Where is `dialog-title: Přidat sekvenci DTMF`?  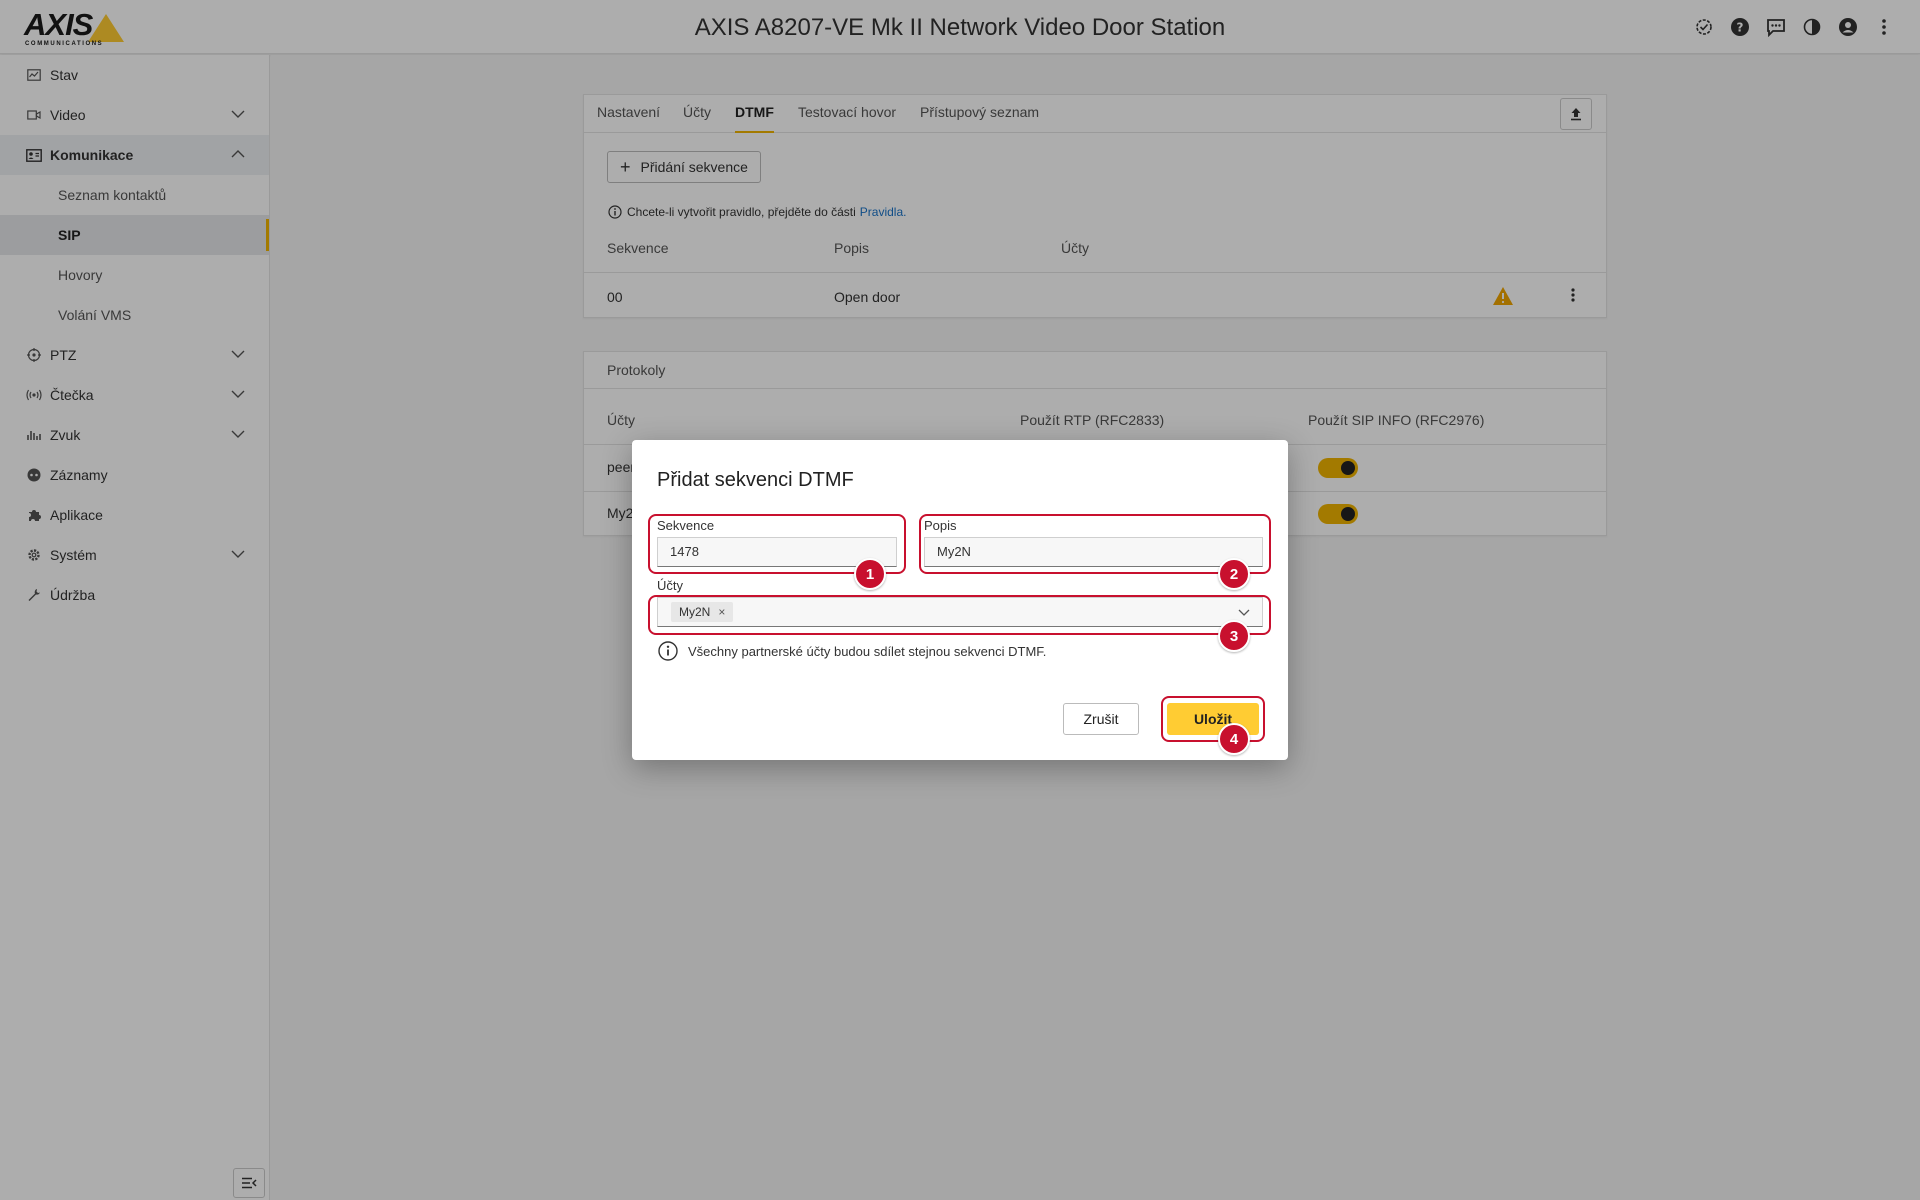
dialog-title: Přidat sekvenci DTMF is located at coordinates (755, 480).